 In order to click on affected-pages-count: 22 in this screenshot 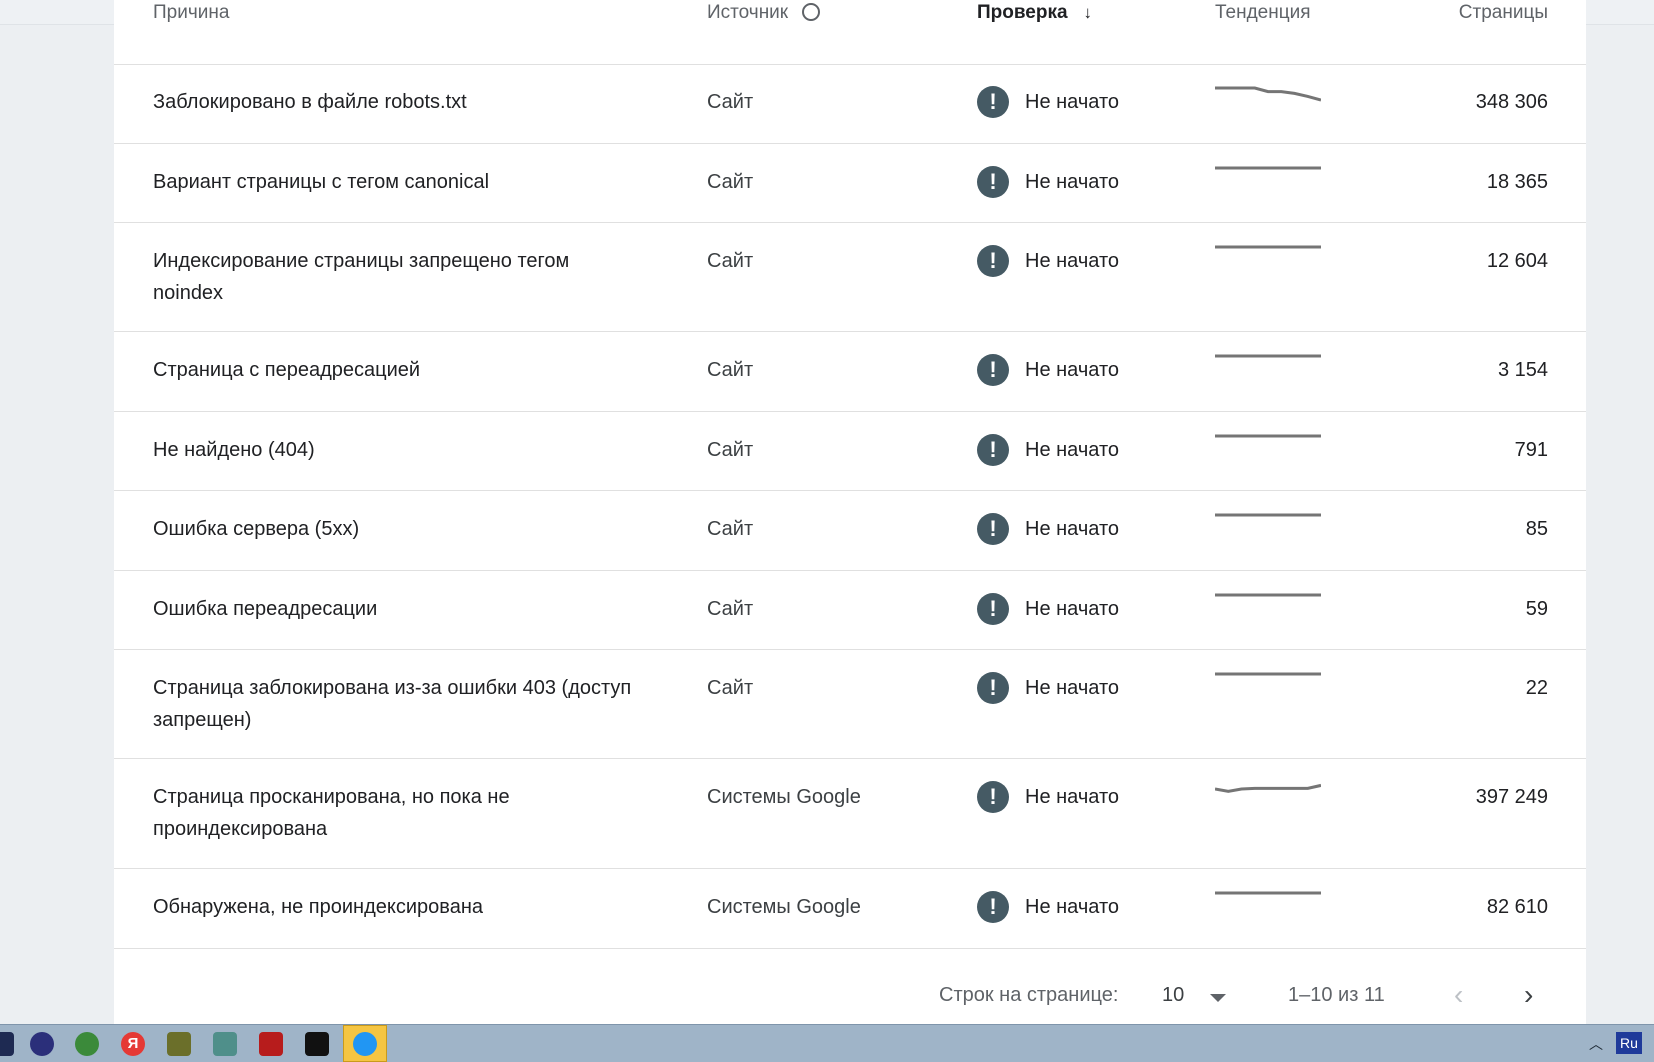, I will do `click(1536, 688)`.